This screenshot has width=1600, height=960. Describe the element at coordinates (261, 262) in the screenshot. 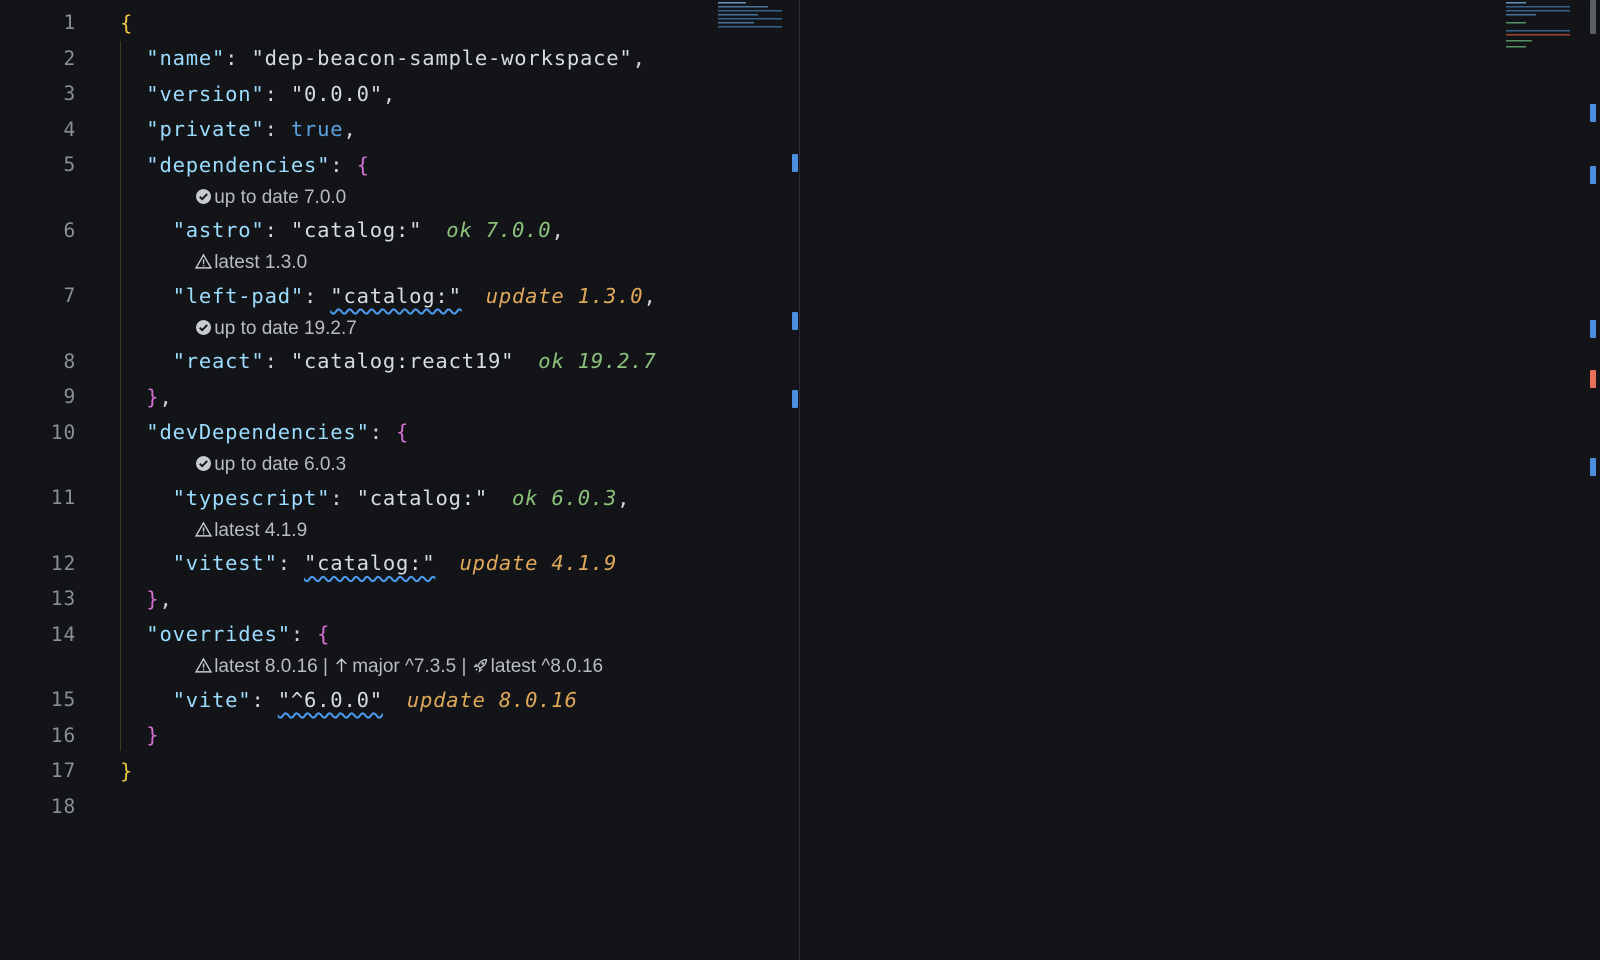

I see `hint-fragment: latest 1.3.0` at that location.